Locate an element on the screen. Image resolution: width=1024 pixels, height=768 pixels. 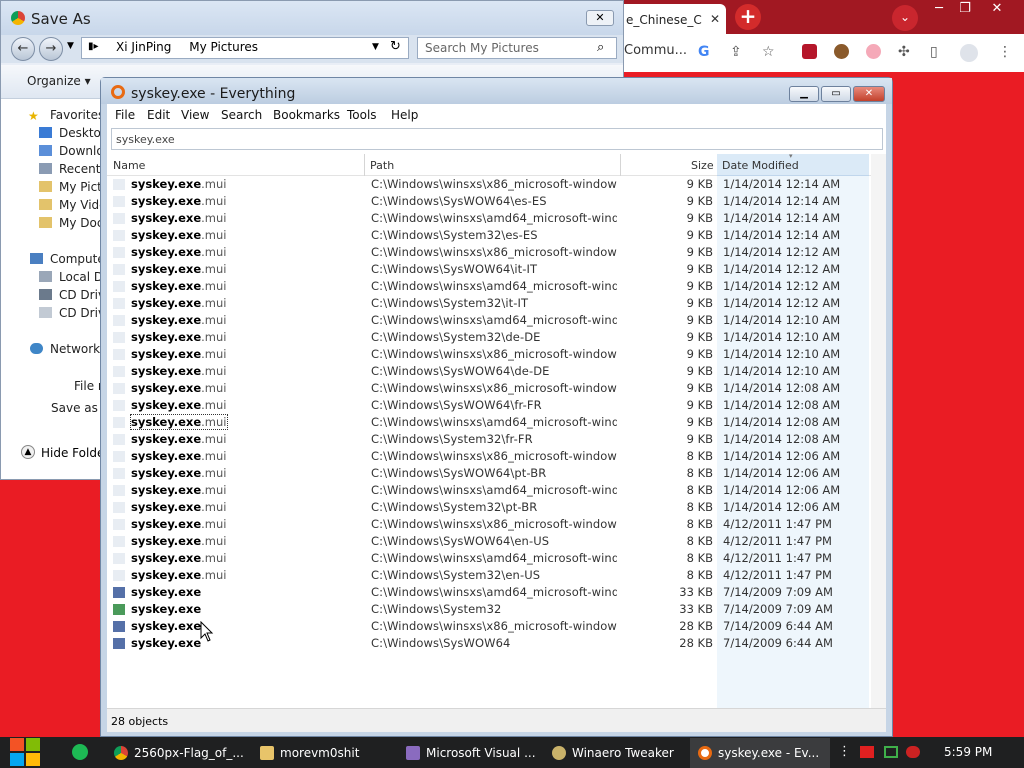
recent-locations-icon: ▼ is located at coordinates (70, 46).